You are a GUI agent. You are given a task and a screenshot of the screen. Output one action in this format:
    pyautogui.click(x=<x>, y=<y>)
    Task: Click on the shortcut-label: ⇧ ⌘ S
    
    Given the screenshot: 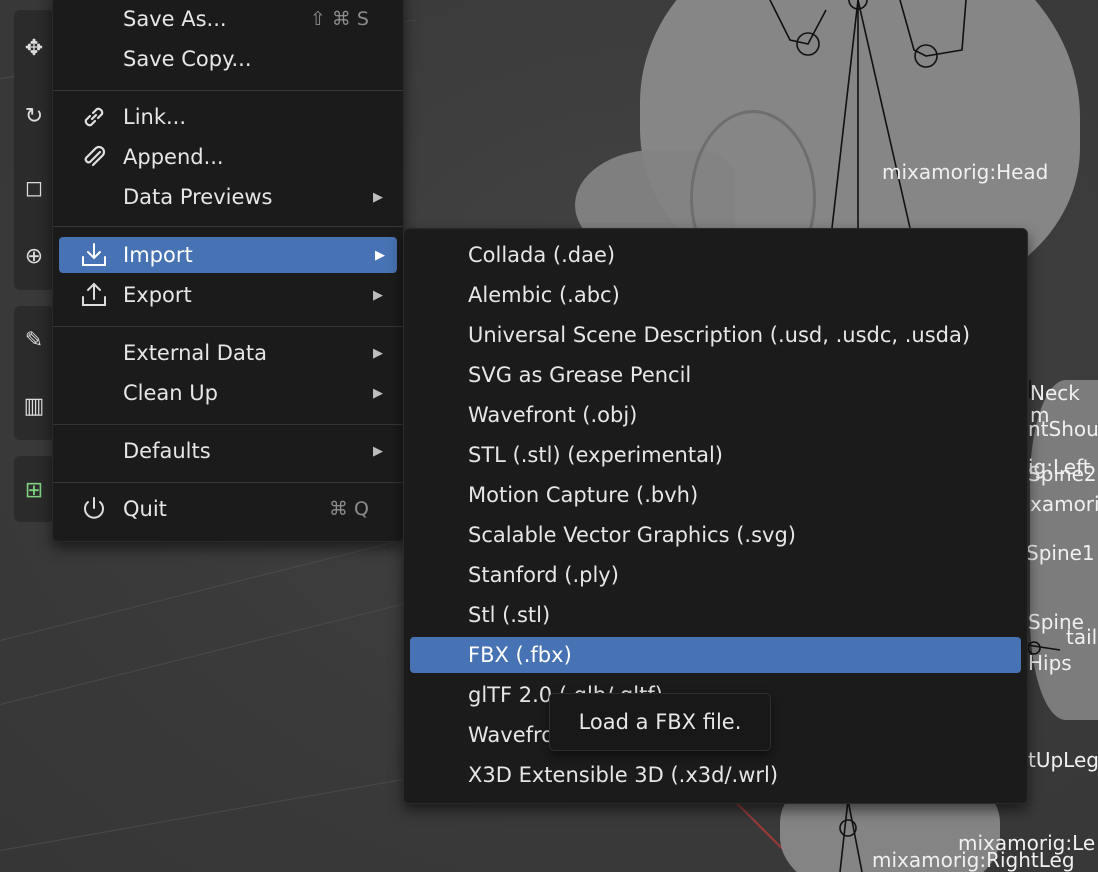 What is the action you would take?
    pyautogui.click(x=339, y=19)
    